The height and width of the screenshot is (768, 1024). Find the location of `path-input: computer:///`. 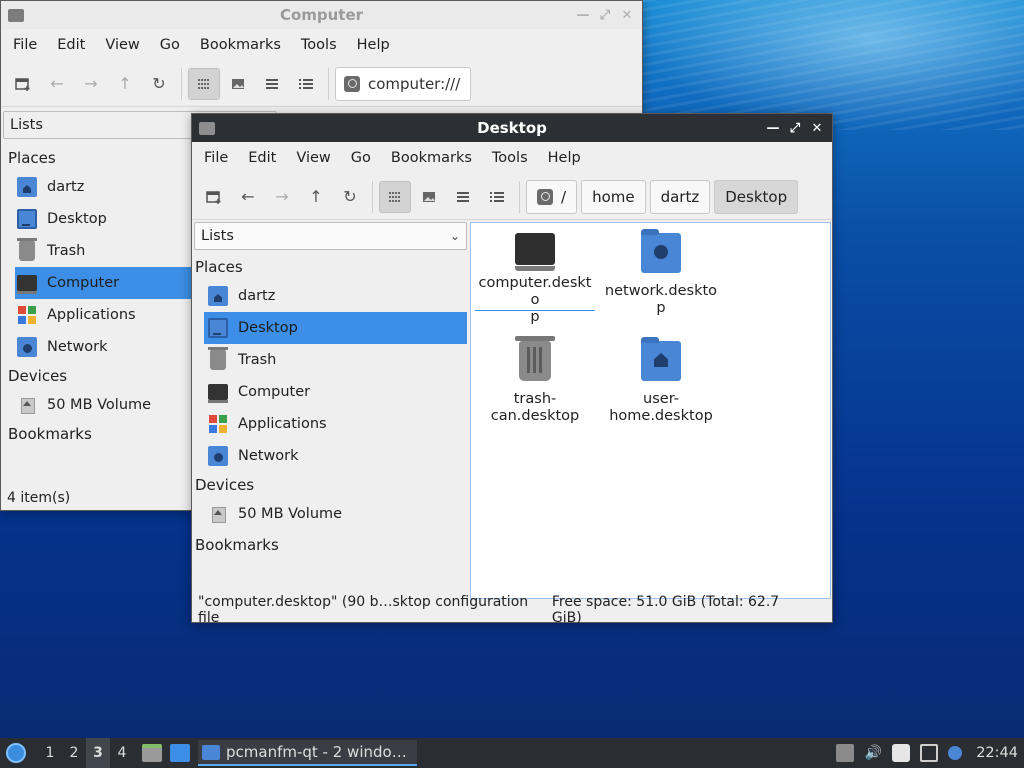

path-input: computer:/// is located at coordinates (403, 83).